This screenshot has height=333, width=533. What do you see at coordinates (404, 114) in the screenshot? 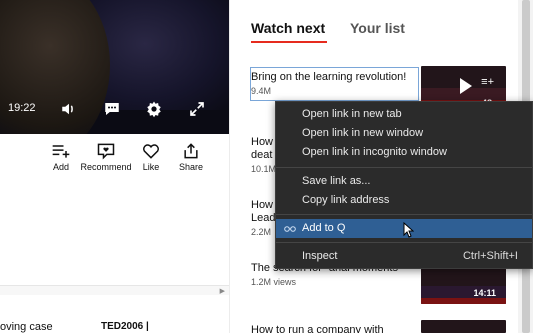
I see `menu-item-open-new-tab: Open link in new tab` at bounding box center [404, 114].